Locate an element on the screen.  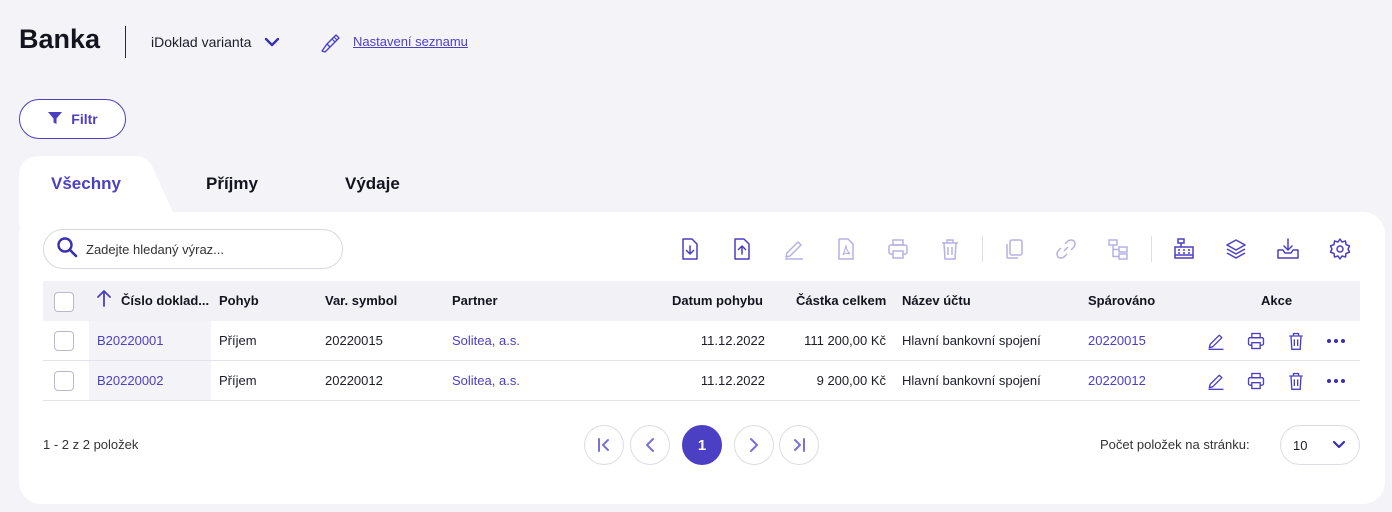
select-all-checkbox is located at coordinates (64, 302).